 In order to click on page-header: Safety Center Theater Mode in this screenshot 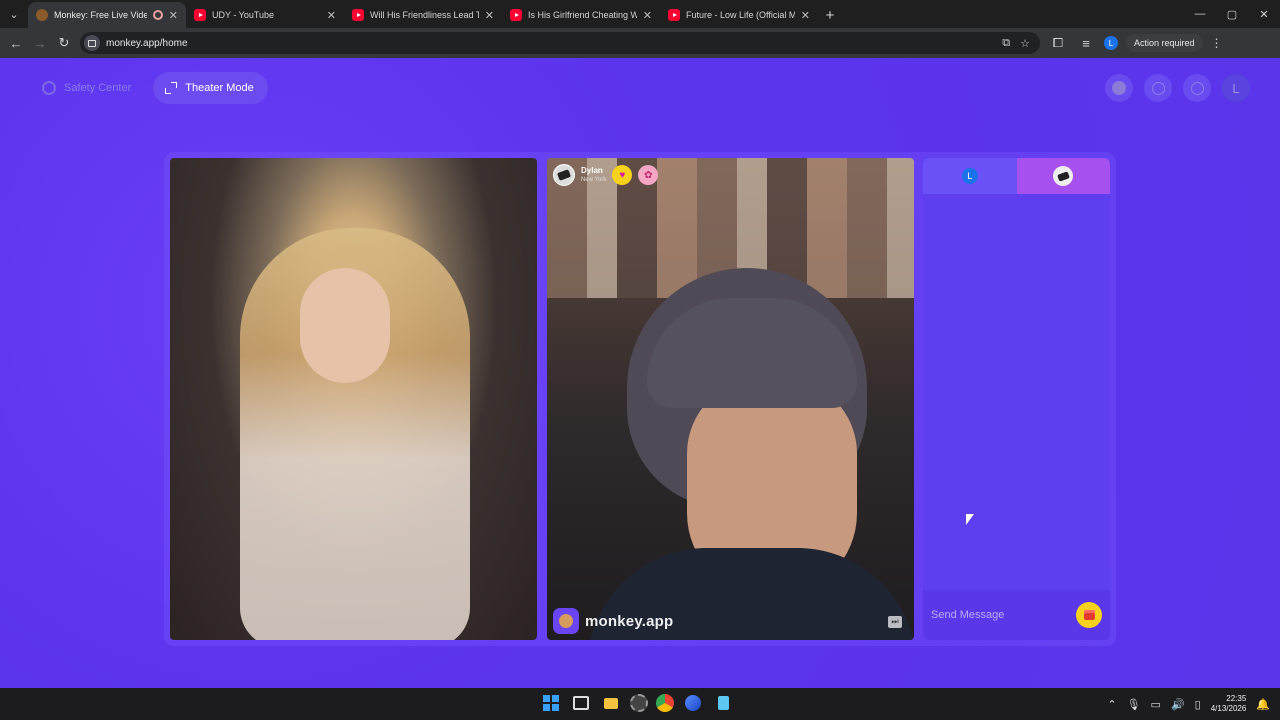, I will do `click(149, 88)`.